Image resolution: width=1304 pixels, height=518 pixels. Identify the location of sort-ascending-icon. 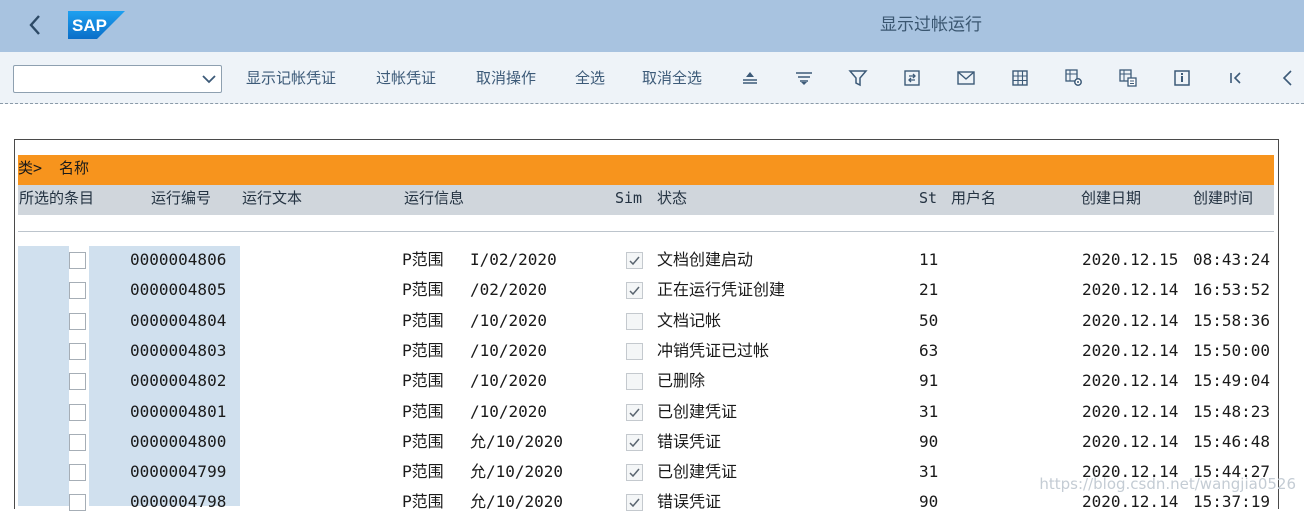
(750, 78).